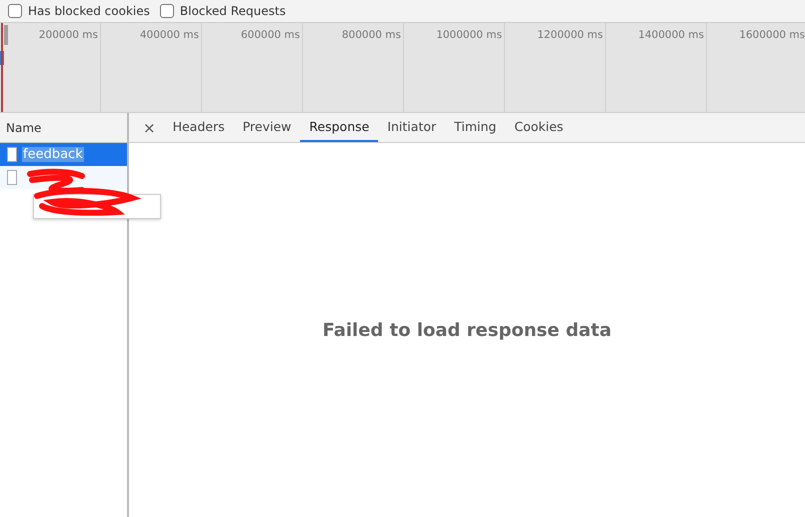 This screenshot has height=517, width=805. What do you see at coordinates (199, 127) in the screenshot?
I see `detail-tab: Headers` at bounding box center [199, 127].